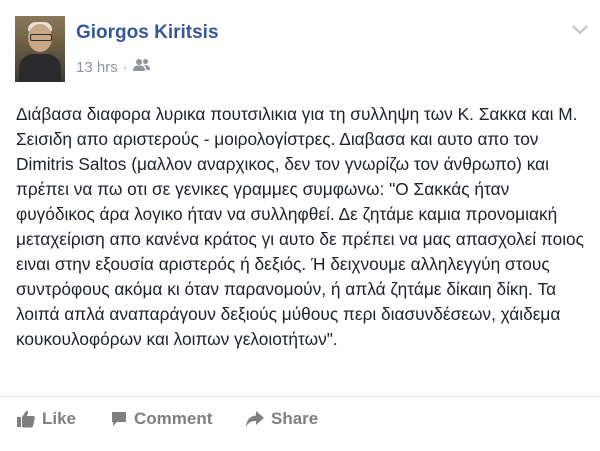 Image resolution: width=600 pixels, height=451 pixels. Describe the element at coordinates (97, 67) in the screenshot. I see `post-timestamp: 13 hrs` at that location.